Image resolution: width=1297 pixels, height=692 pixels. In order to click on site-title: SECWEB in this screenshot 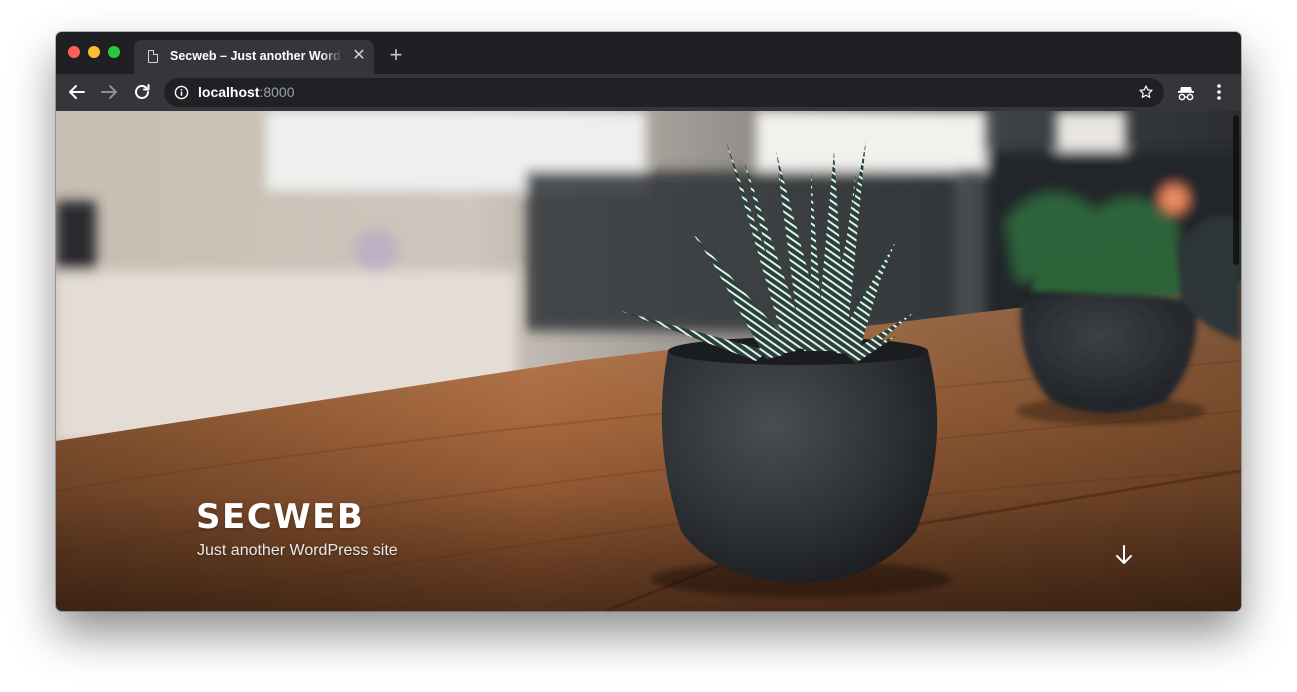, I will do `click(280, 517)`.